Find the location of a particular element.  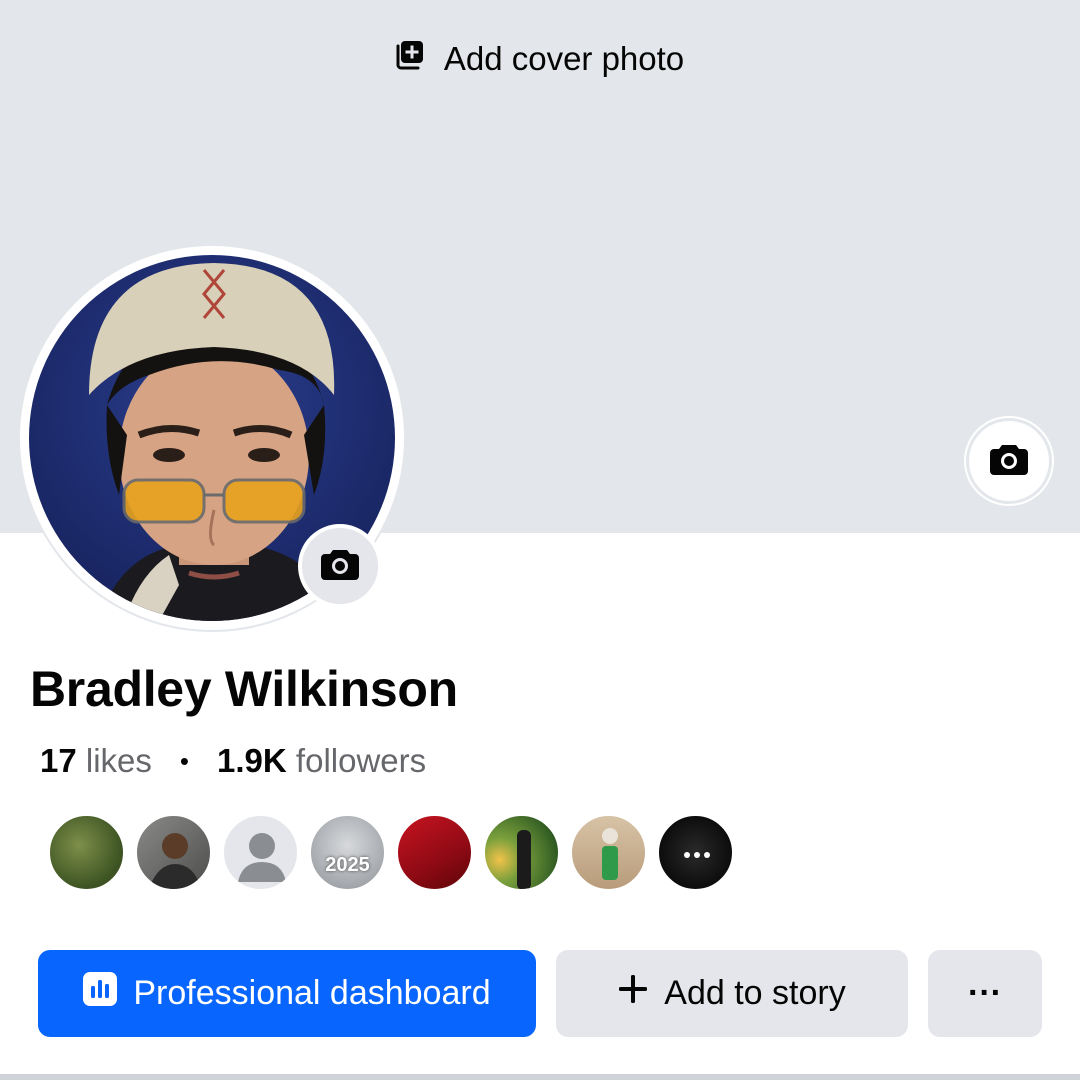

more-options-button: ··· is located at coordinates (985, 993).